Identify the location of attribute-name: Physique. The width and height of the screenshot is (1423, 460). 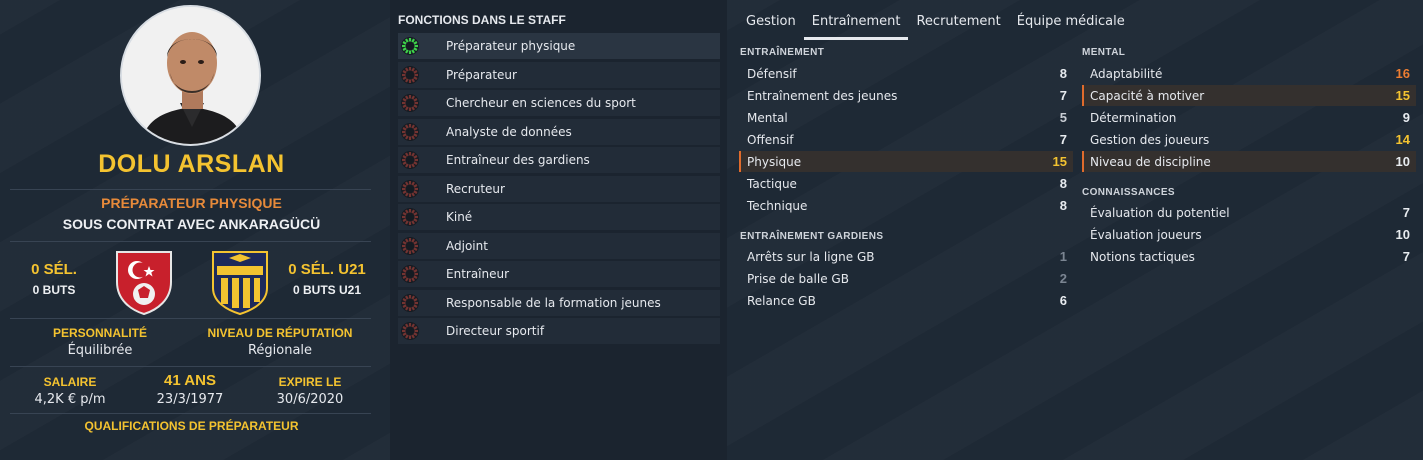
(774, 161).